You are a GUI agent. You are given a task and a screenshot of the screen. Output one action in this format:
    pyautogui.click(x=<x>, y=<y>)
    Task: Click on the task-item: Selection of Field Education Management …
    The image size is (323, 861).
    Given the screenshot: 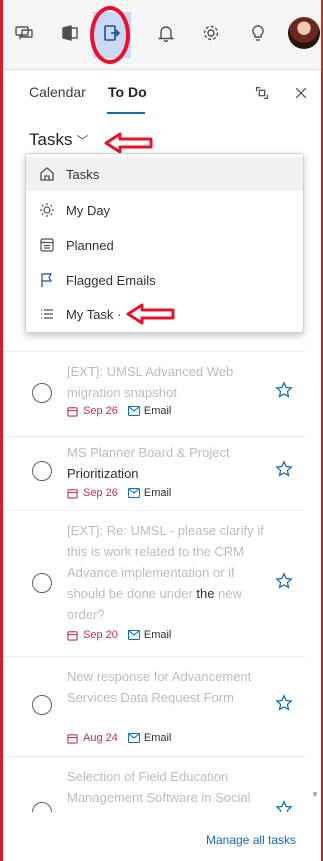 What is the action you would take?
    pyautogui.click(x=154, y=784)
    